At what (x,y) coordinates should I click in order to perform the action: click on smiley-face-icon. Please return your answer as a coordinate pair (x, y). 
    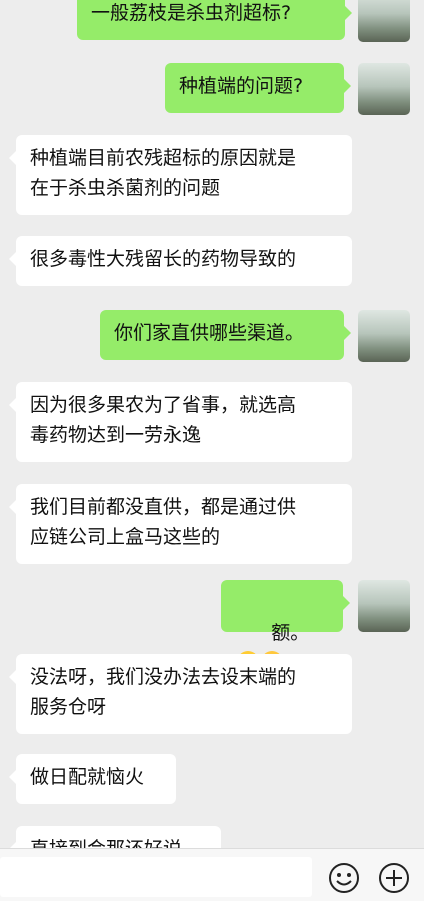
    Looking at the image, I should click on (344, 878).